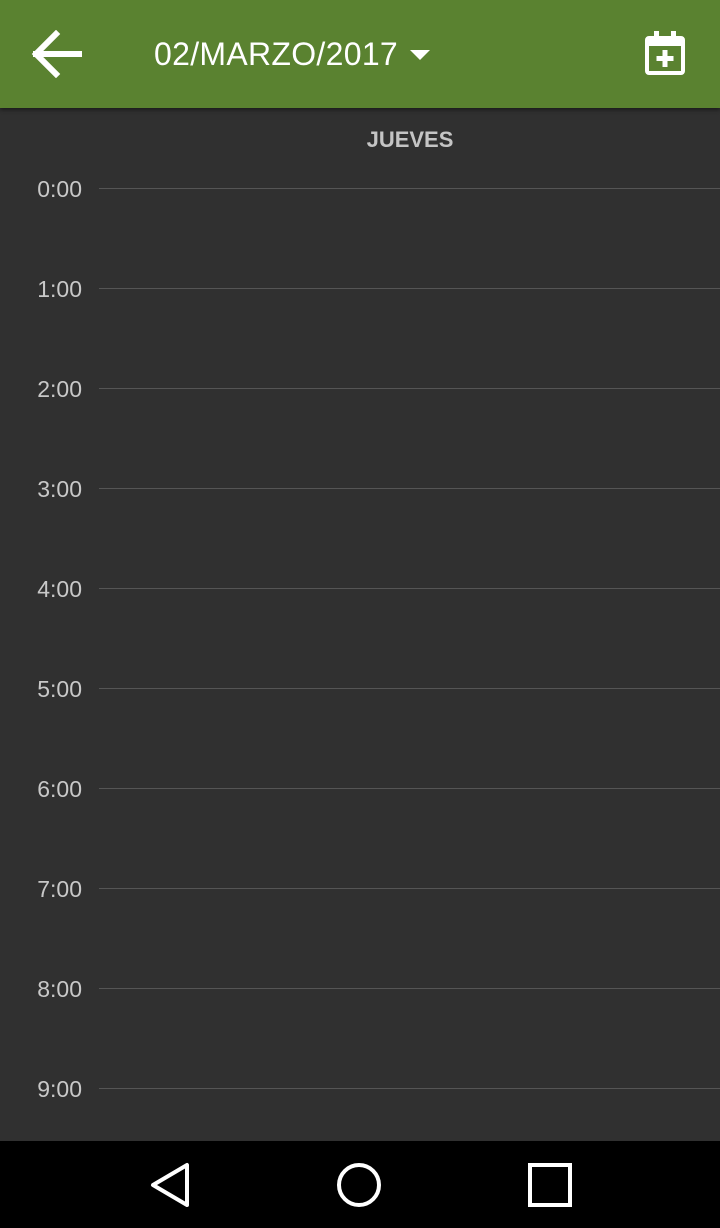  Describe the element at coordinates (59, 989) in the screenshot. I see `hour-label: 8:00` at that location.